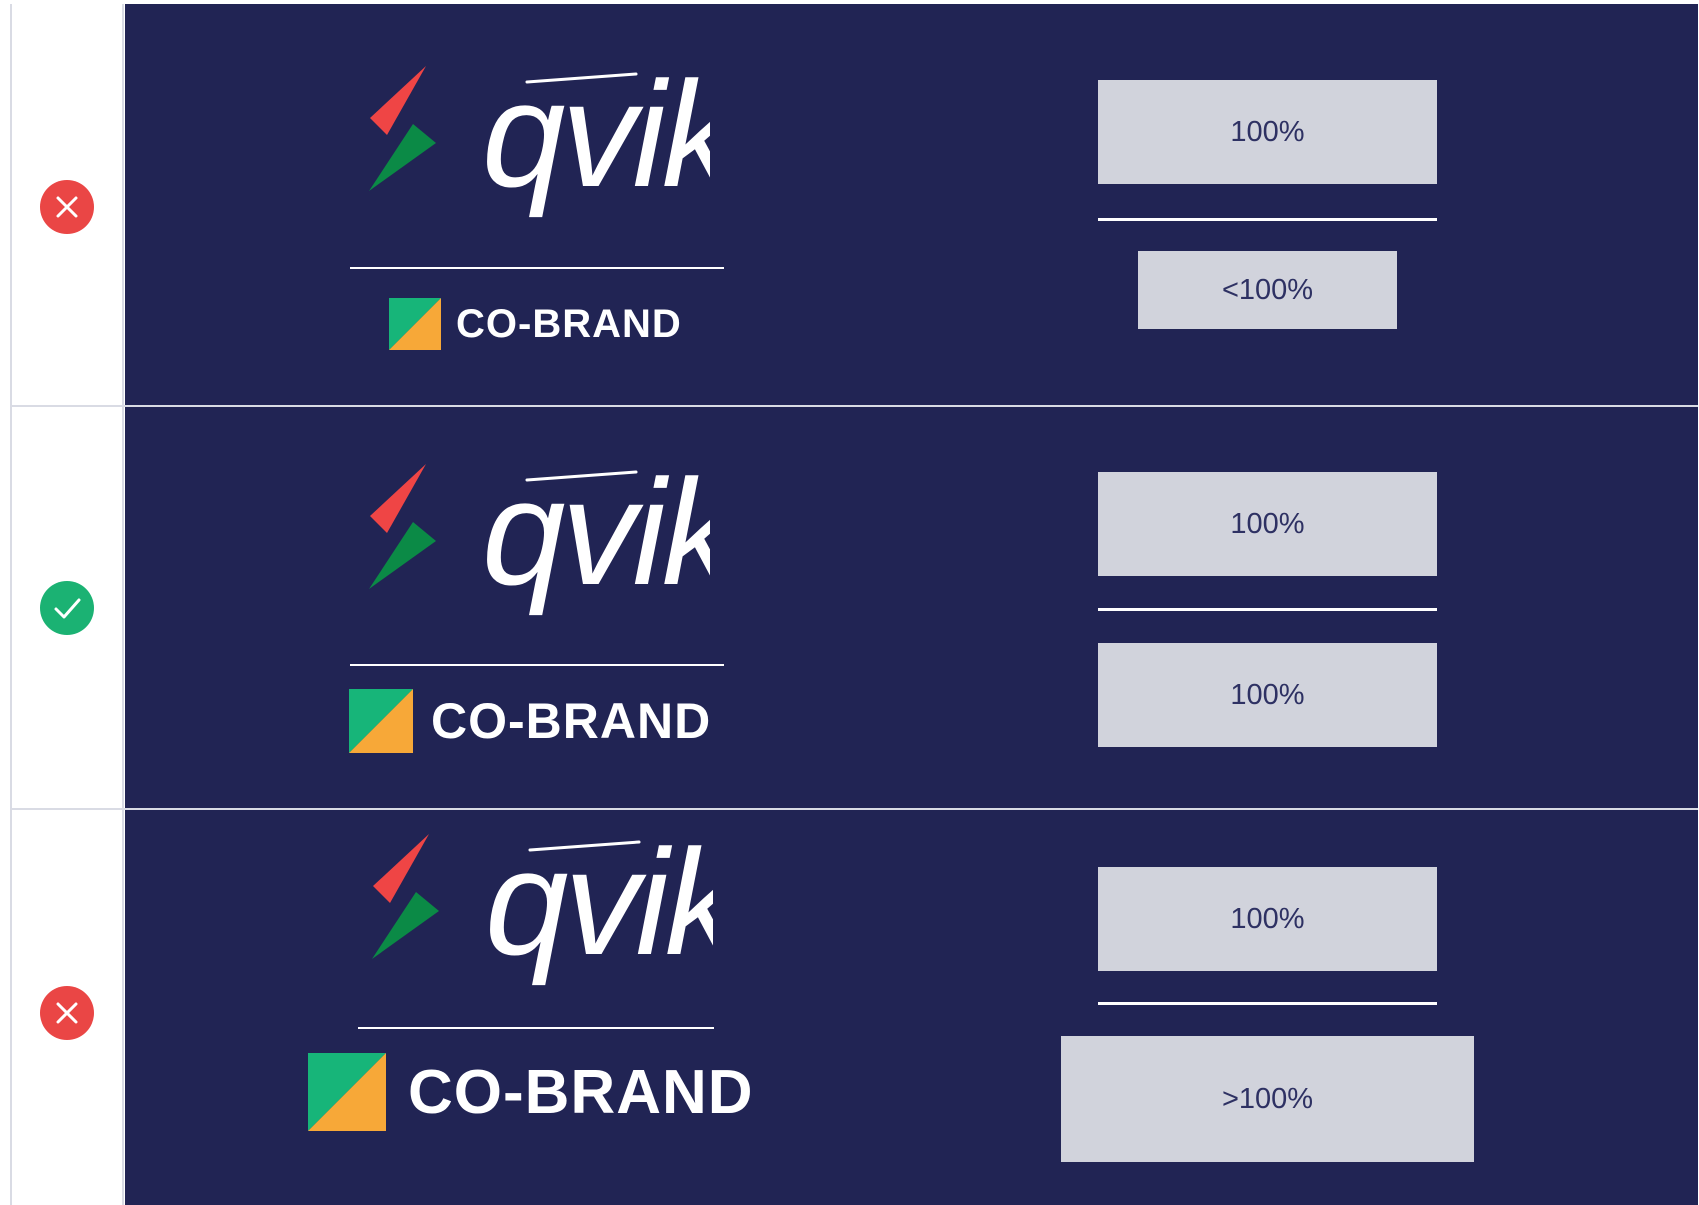 This screenshot has width=1699, height=1205. I want to click on check-icon, so click(67, 608).